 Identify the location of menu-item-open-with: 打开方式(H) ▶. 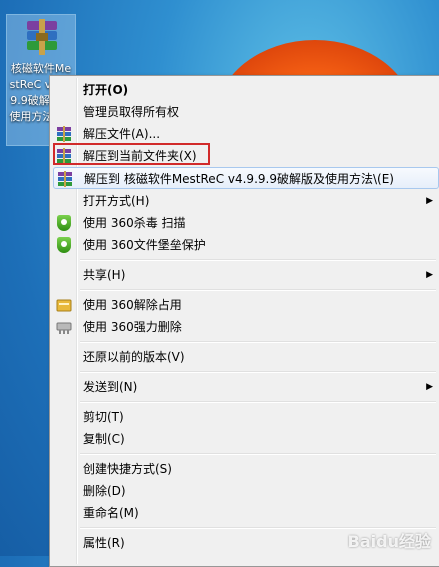
(246, 201).